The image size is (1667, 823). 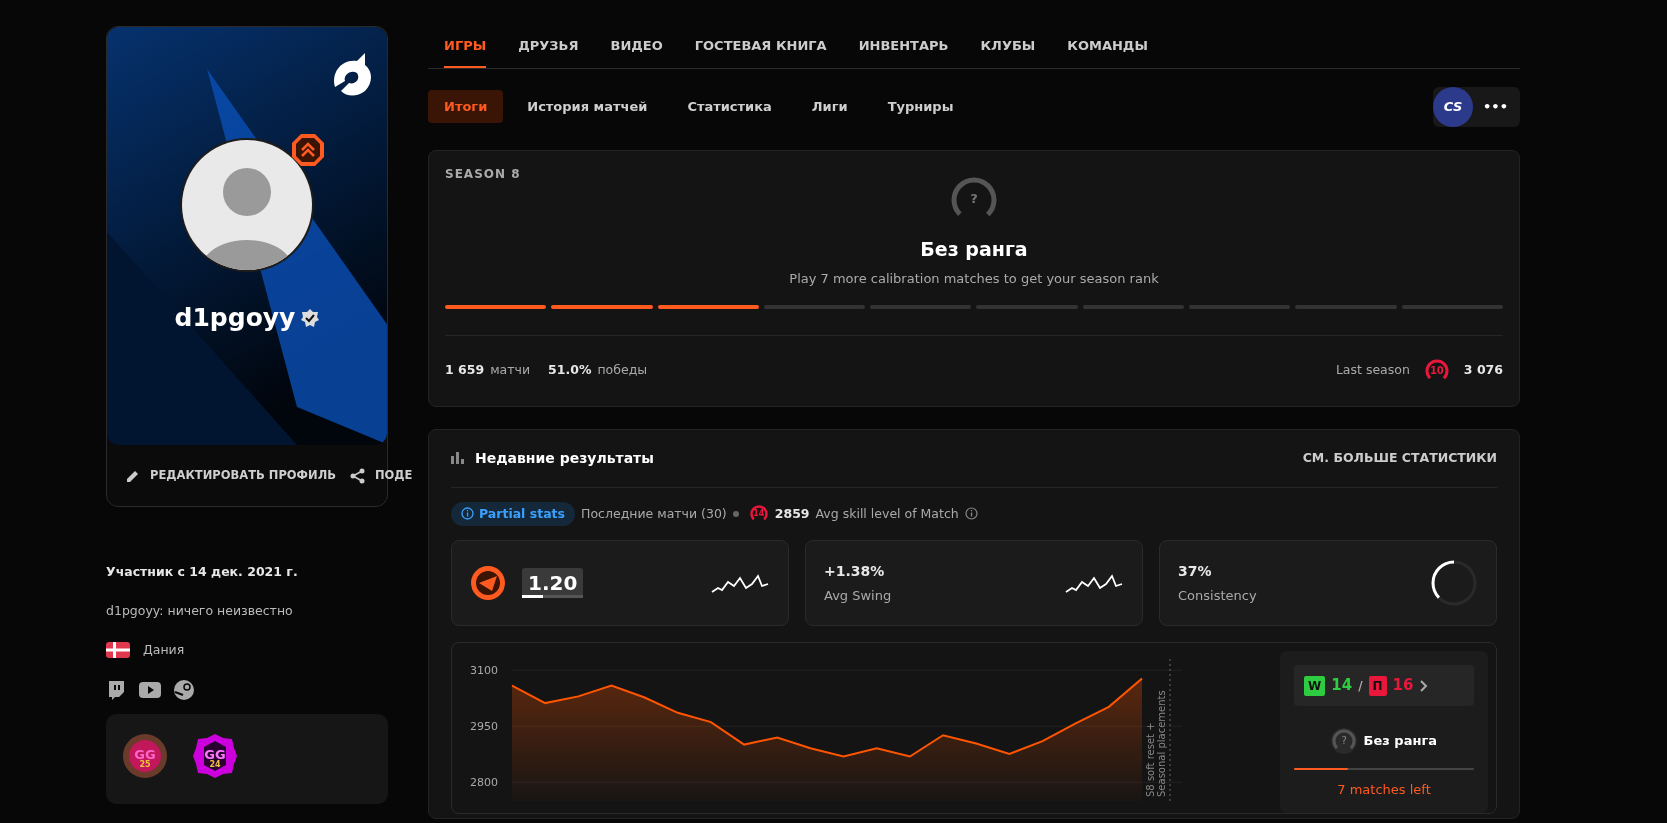 I want to click on loss-tag: П, so click(x=1377, y=685).